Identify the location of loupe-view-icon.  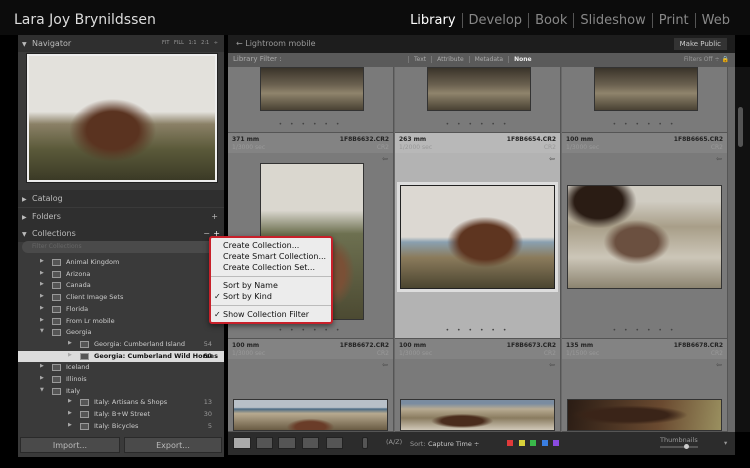
(264, 443).